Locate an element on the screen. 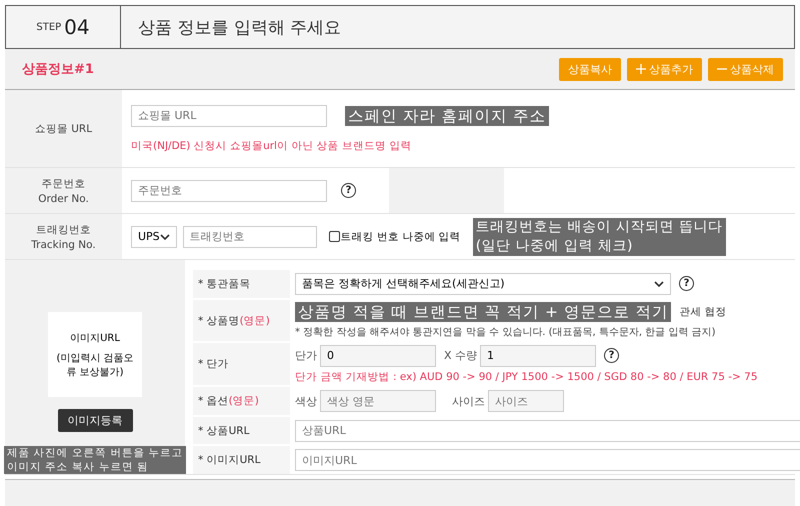  annotation-note: 트래킹번호는 배송이 시작되면 뜹니다 (일단 나중에 입력 체크) is located at coordinates (599, 237).